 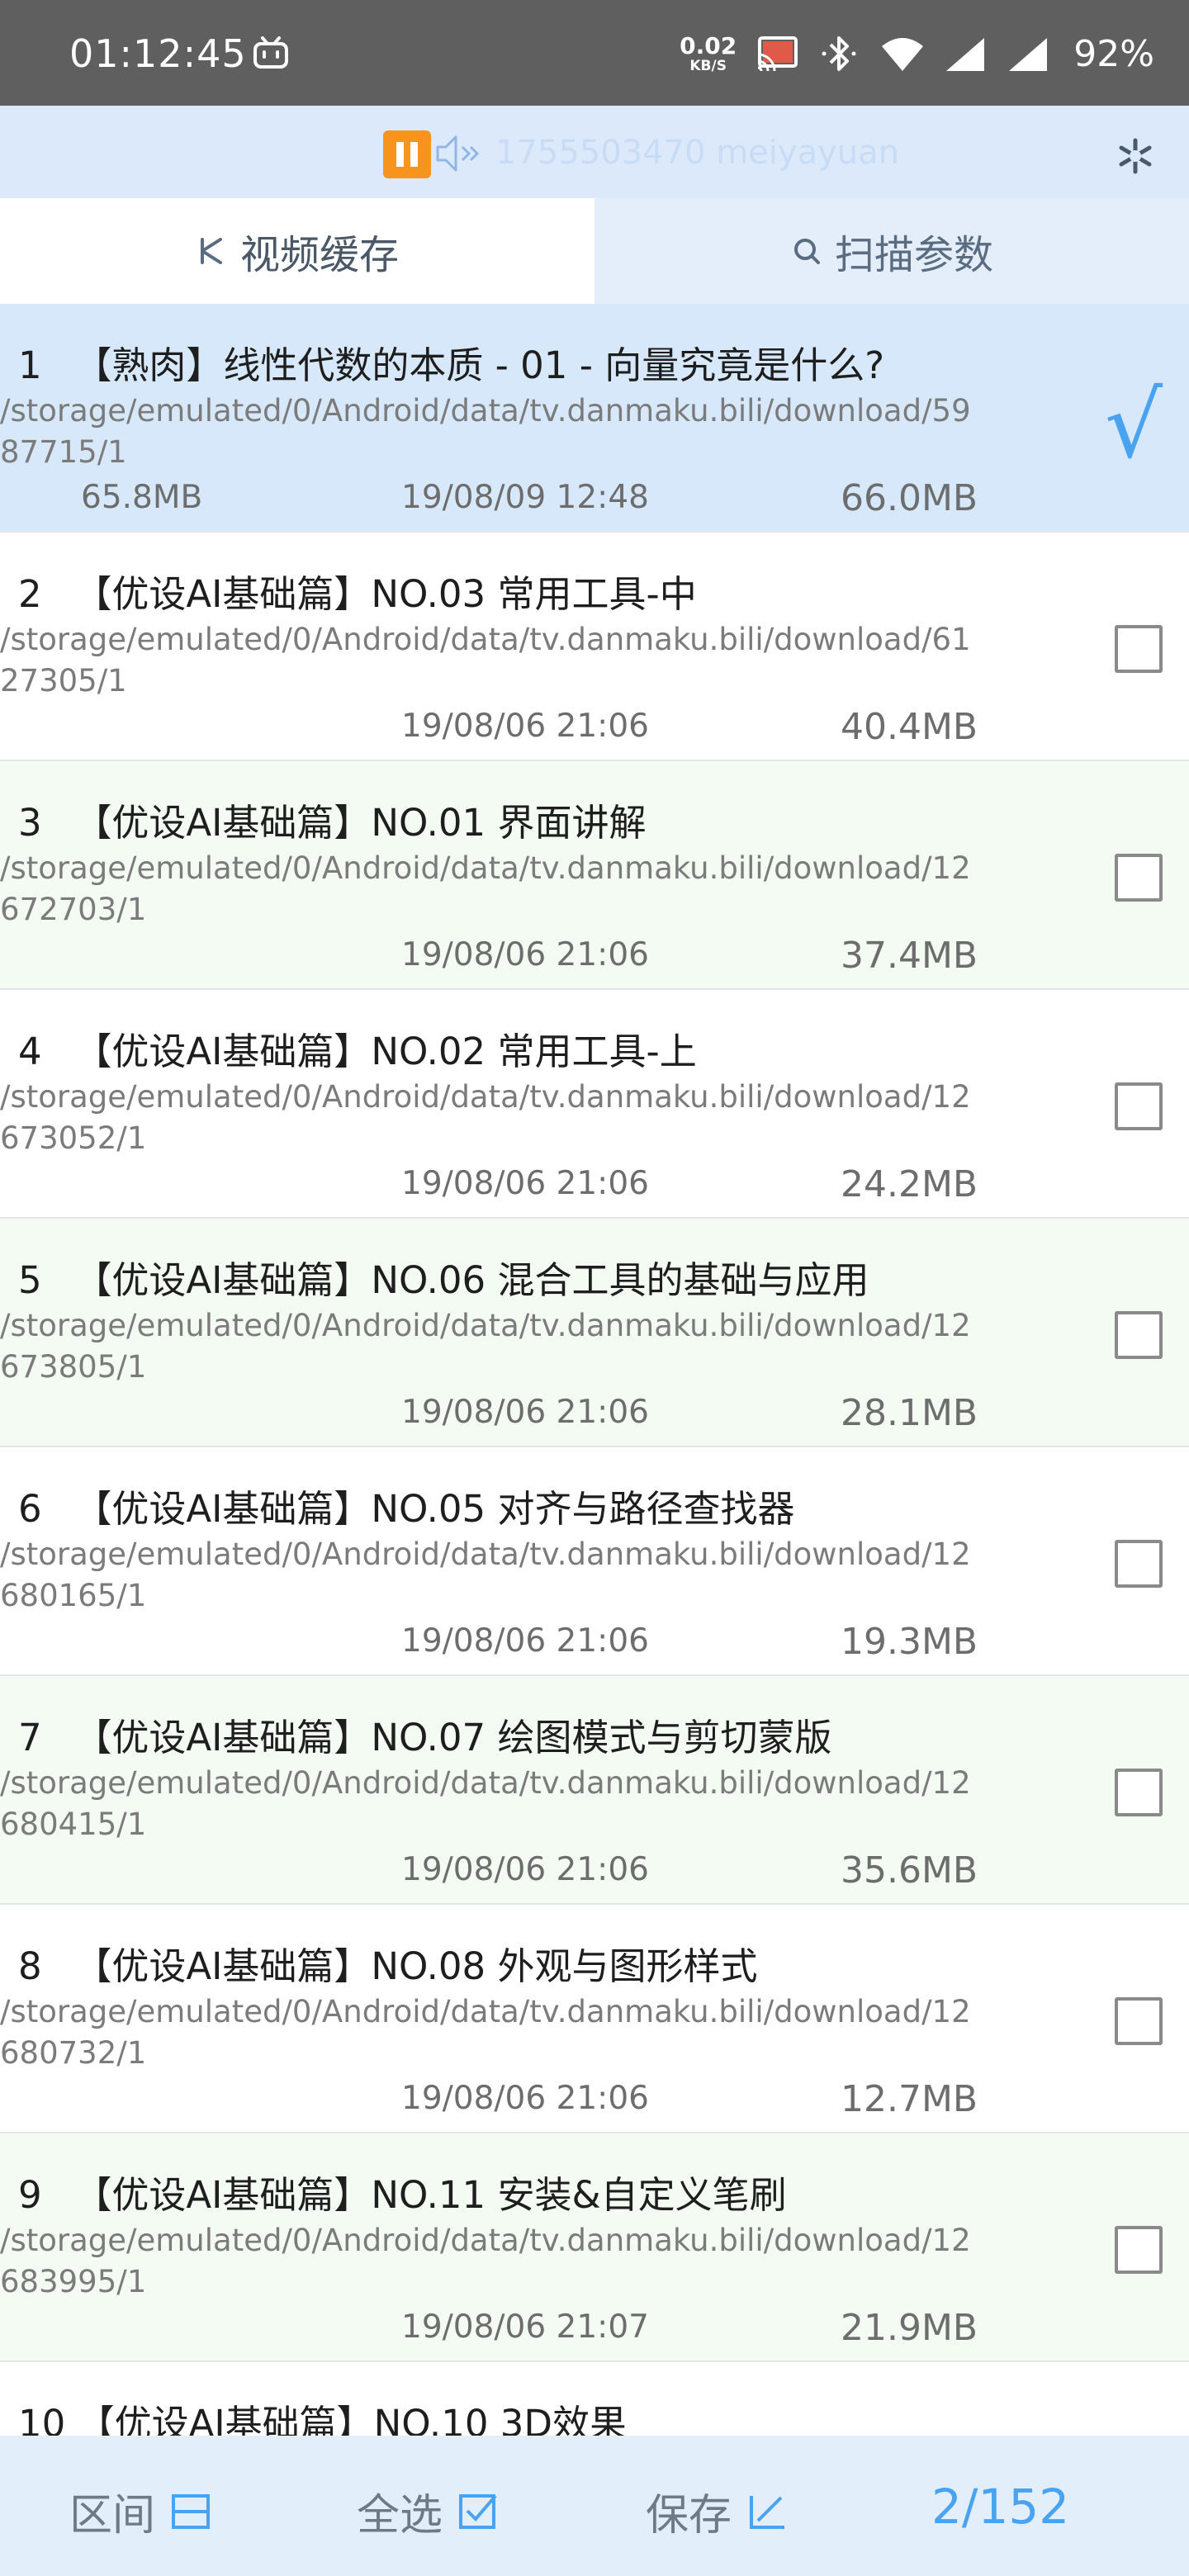 What do you see at coordinates (777, 54) in the screenshot?
I see `cast-icon` at bounding box center [777, 54].